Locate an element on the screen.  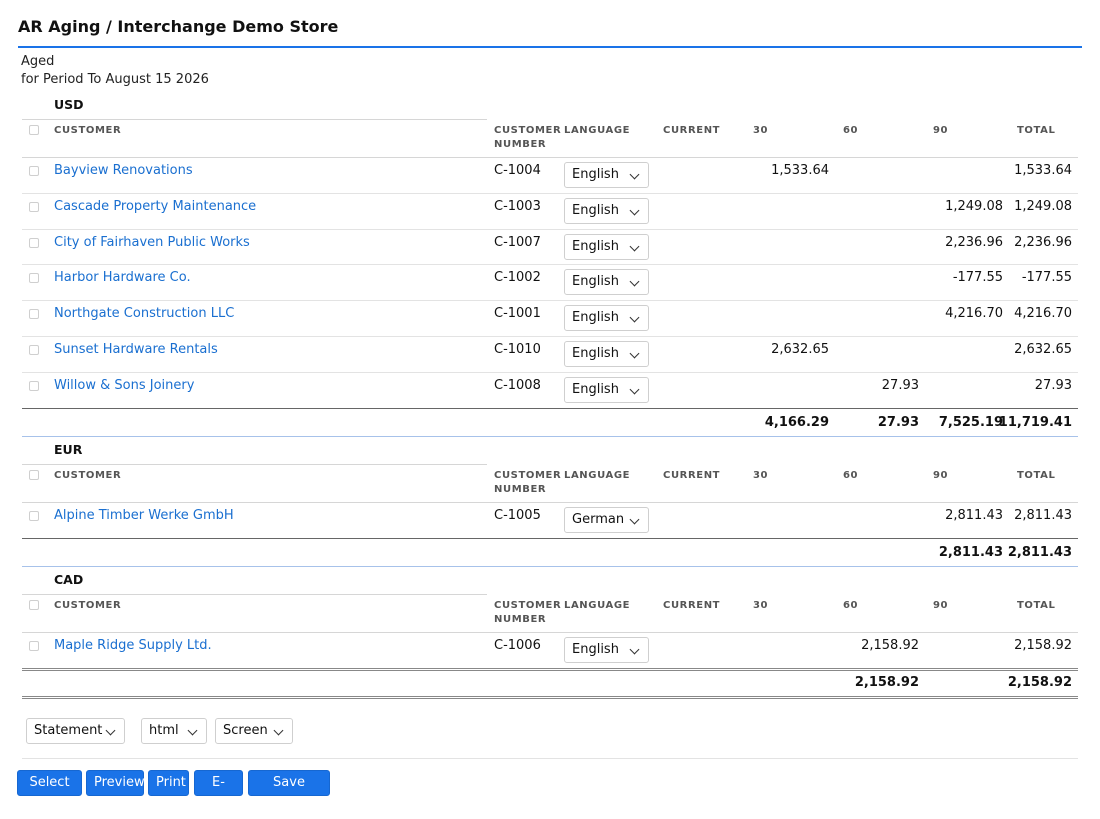
customer-link: Cascade Property Maintenance is located at coordinates (155, 206).